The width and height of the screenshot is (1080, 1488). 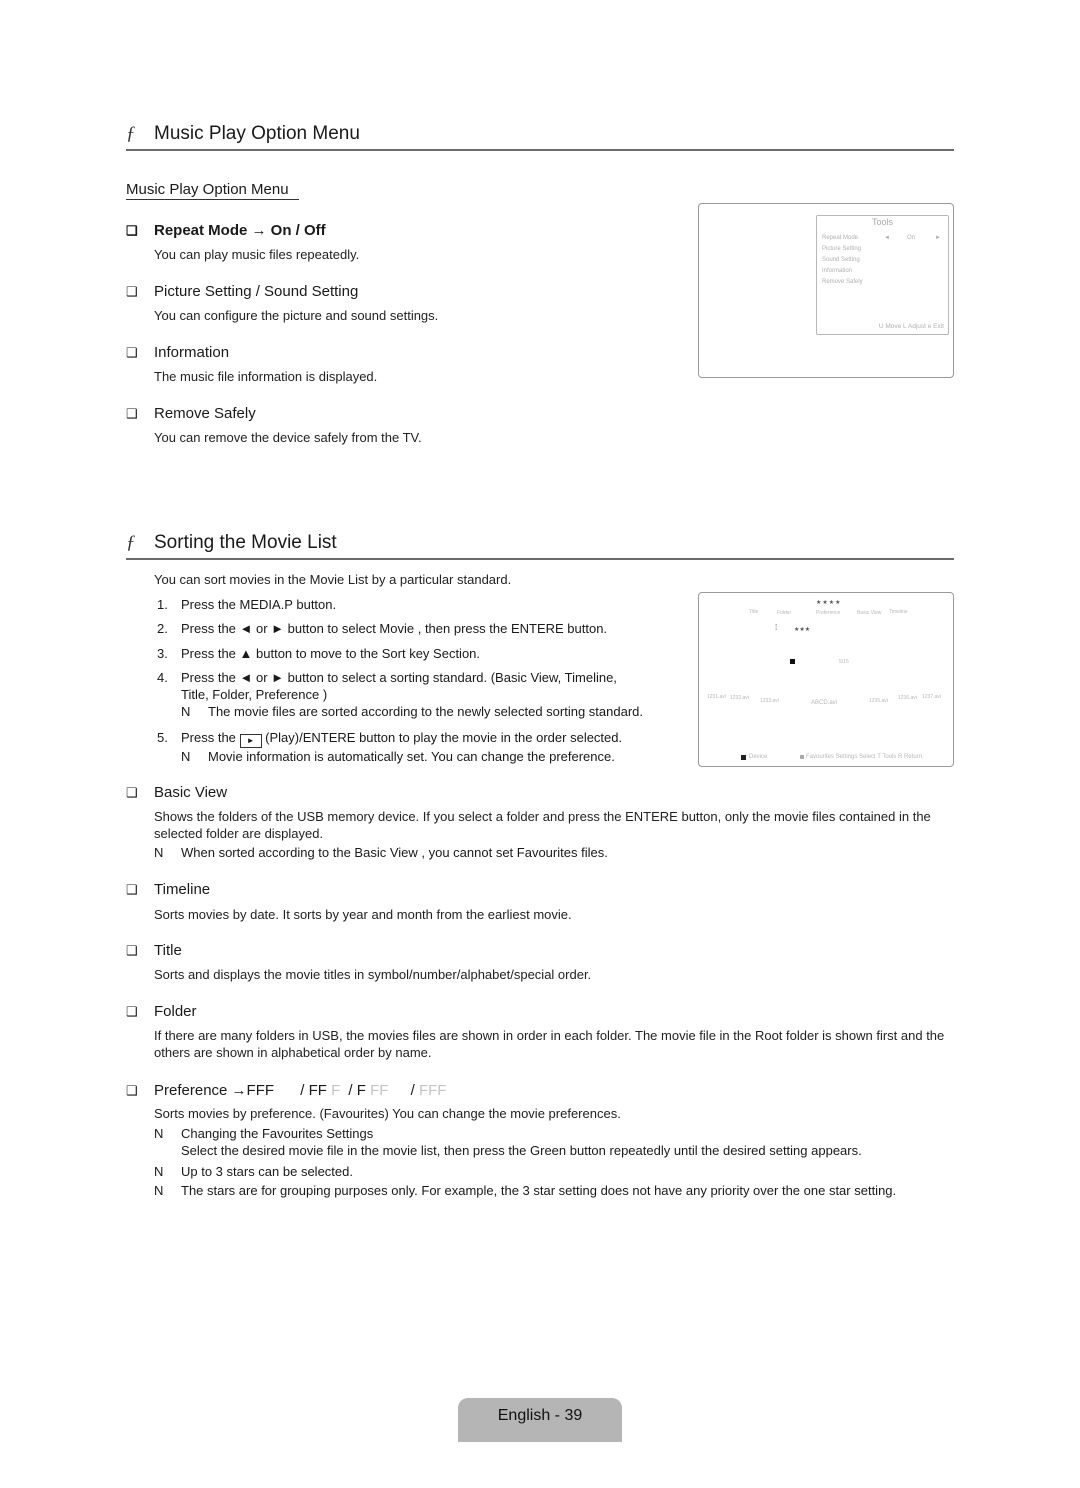 What do you see at coordinates (739, 698) in the screenshot?
I see `file-item: 1232.avi` at bounding box center [739, 698].